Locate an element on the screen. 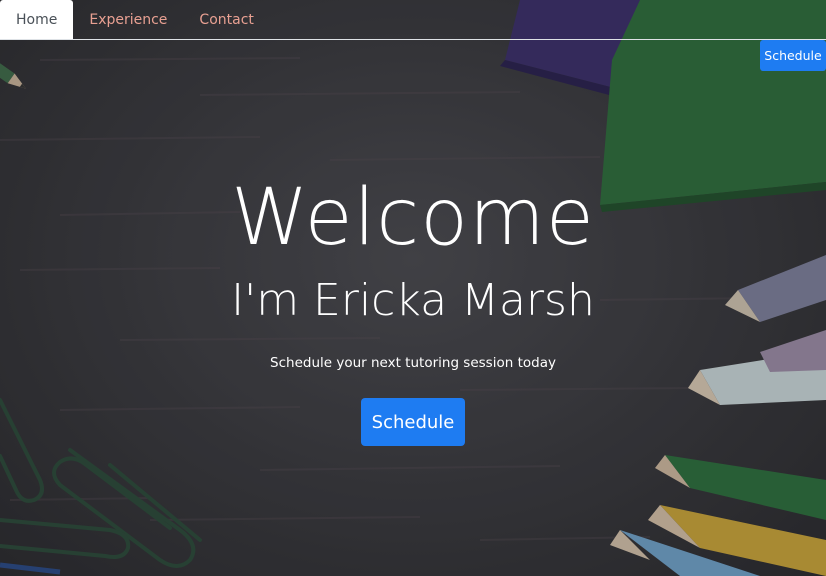 Image resolution: width=826 pixels, height=576 pixels. schedule-button-top: Schedule is located at coordinates (793, 55).